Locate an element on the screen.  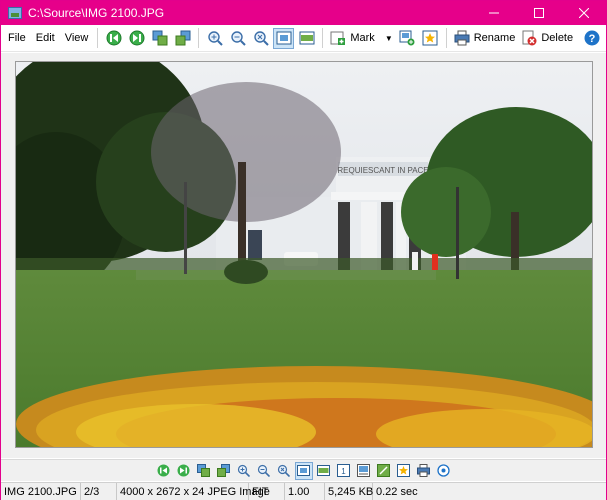
bottom-print-button is located at coordinates (424, 471).